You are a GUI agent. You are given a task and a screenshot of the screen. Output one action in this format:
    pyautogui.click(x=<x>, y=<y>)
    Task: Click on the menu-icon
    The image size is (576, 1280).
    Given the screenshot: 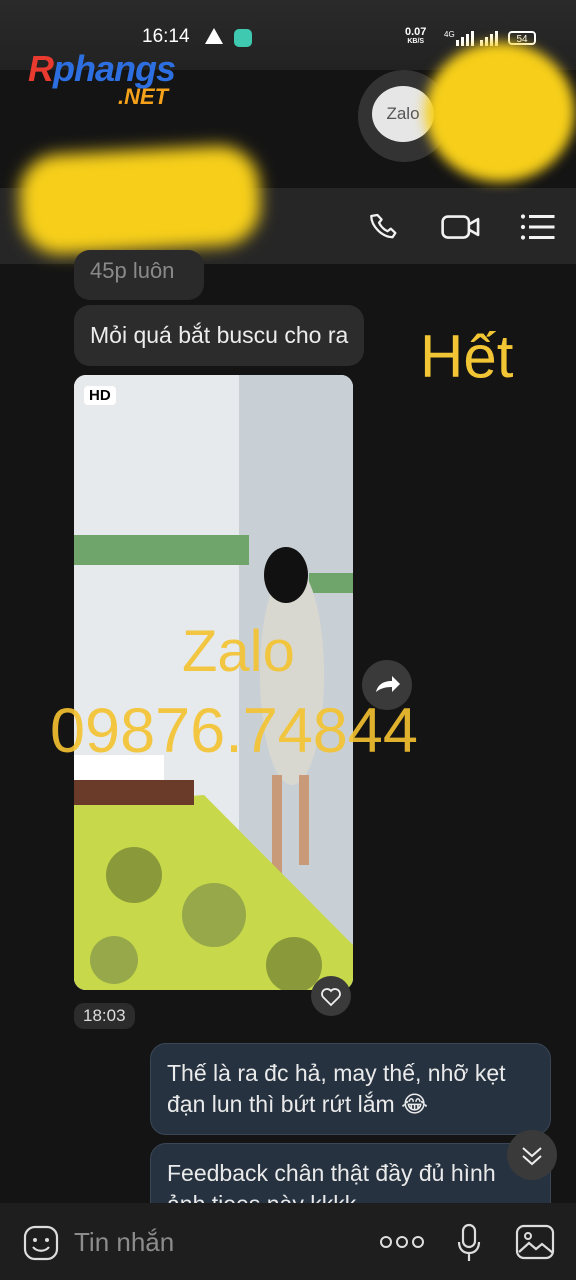 What is the action you would take?
    pyautogui.click(x=538, y=227)
    